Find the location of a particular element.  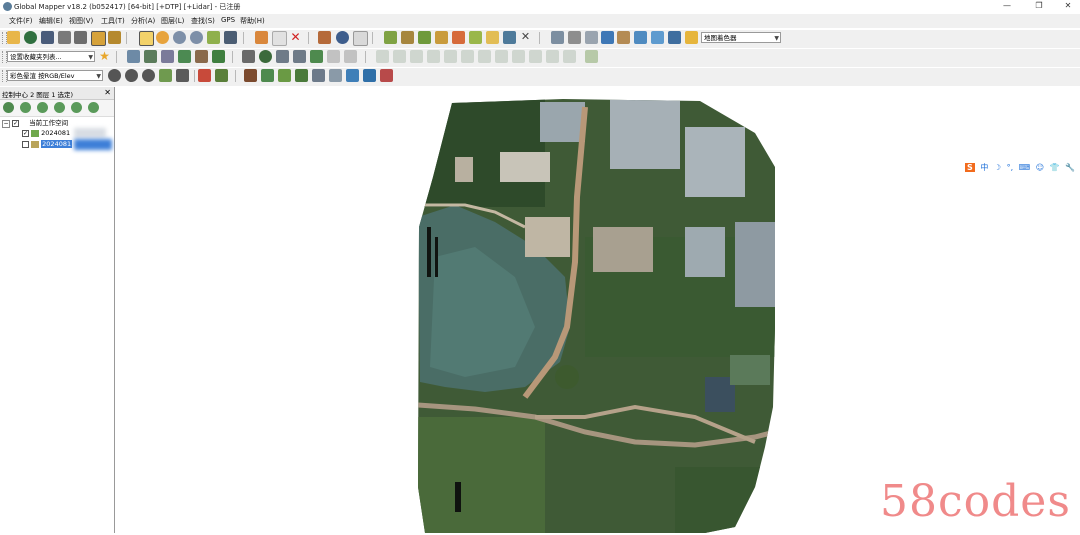

menu-search: 查找(S) is located at coordinates (203, 21).